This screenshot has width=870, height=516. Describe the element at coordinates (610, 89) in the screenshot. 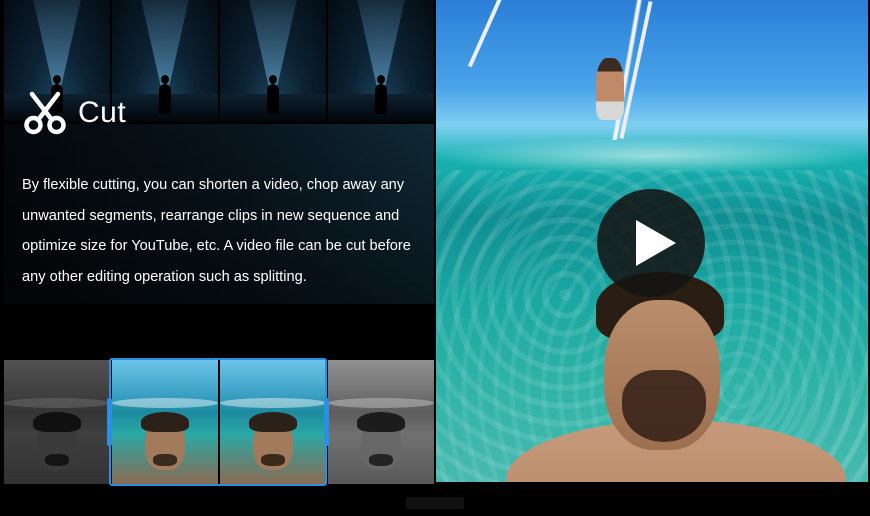

I see `sailor-figure` at that location.